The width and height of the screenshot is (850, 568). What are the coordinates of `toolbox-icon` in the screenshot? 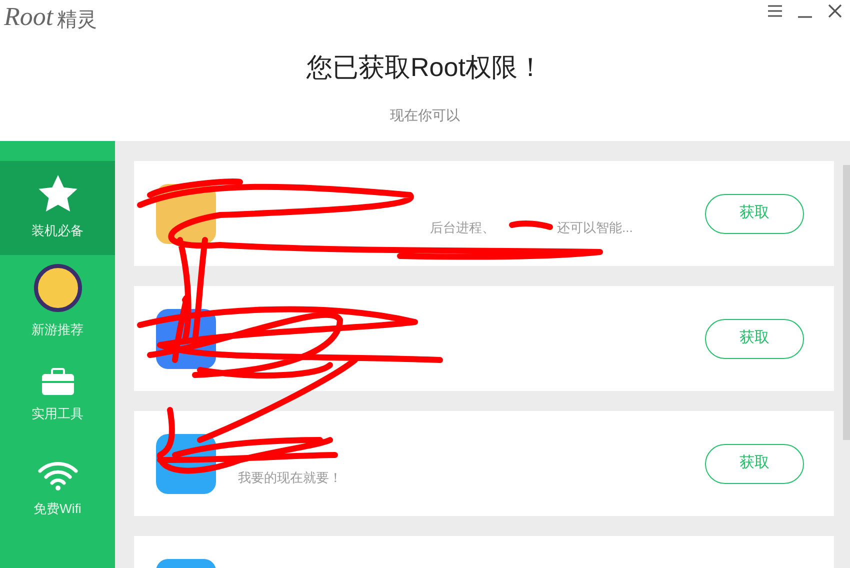 It's located at (57, 382).